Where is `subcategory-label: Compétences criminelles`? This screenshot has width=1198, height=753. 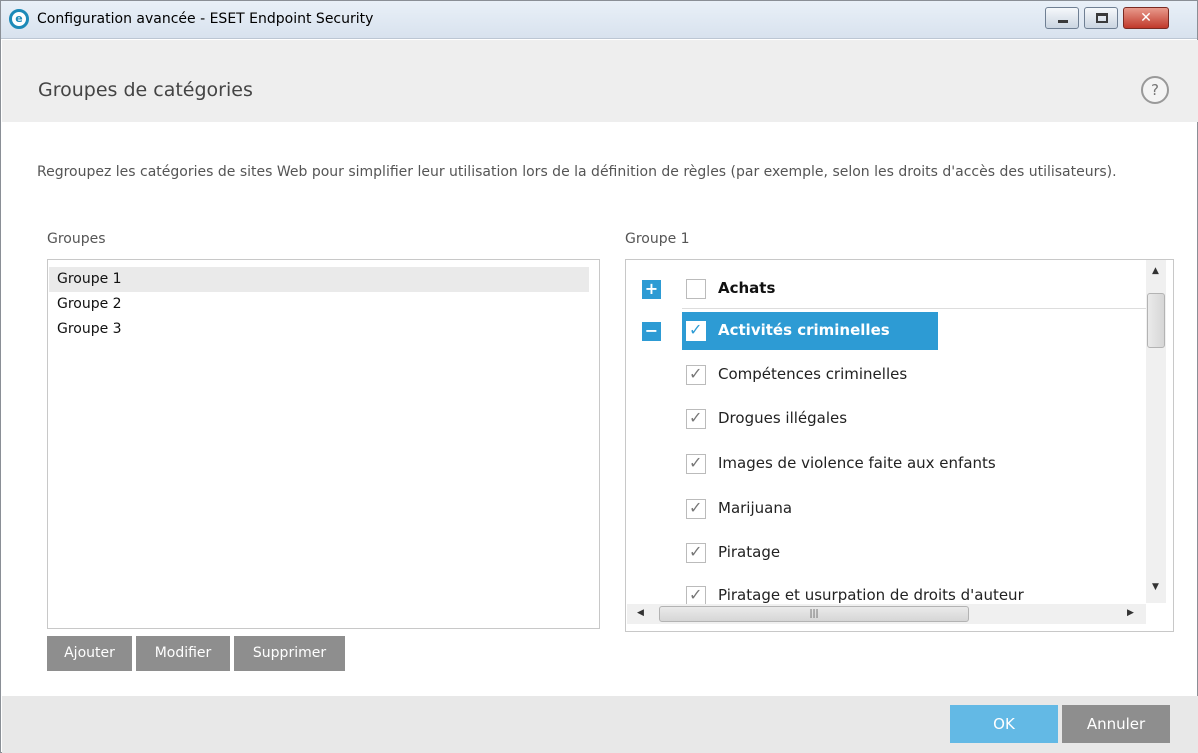 subcategory-label: Compétences criminelles is located at coordinates (813, 374).